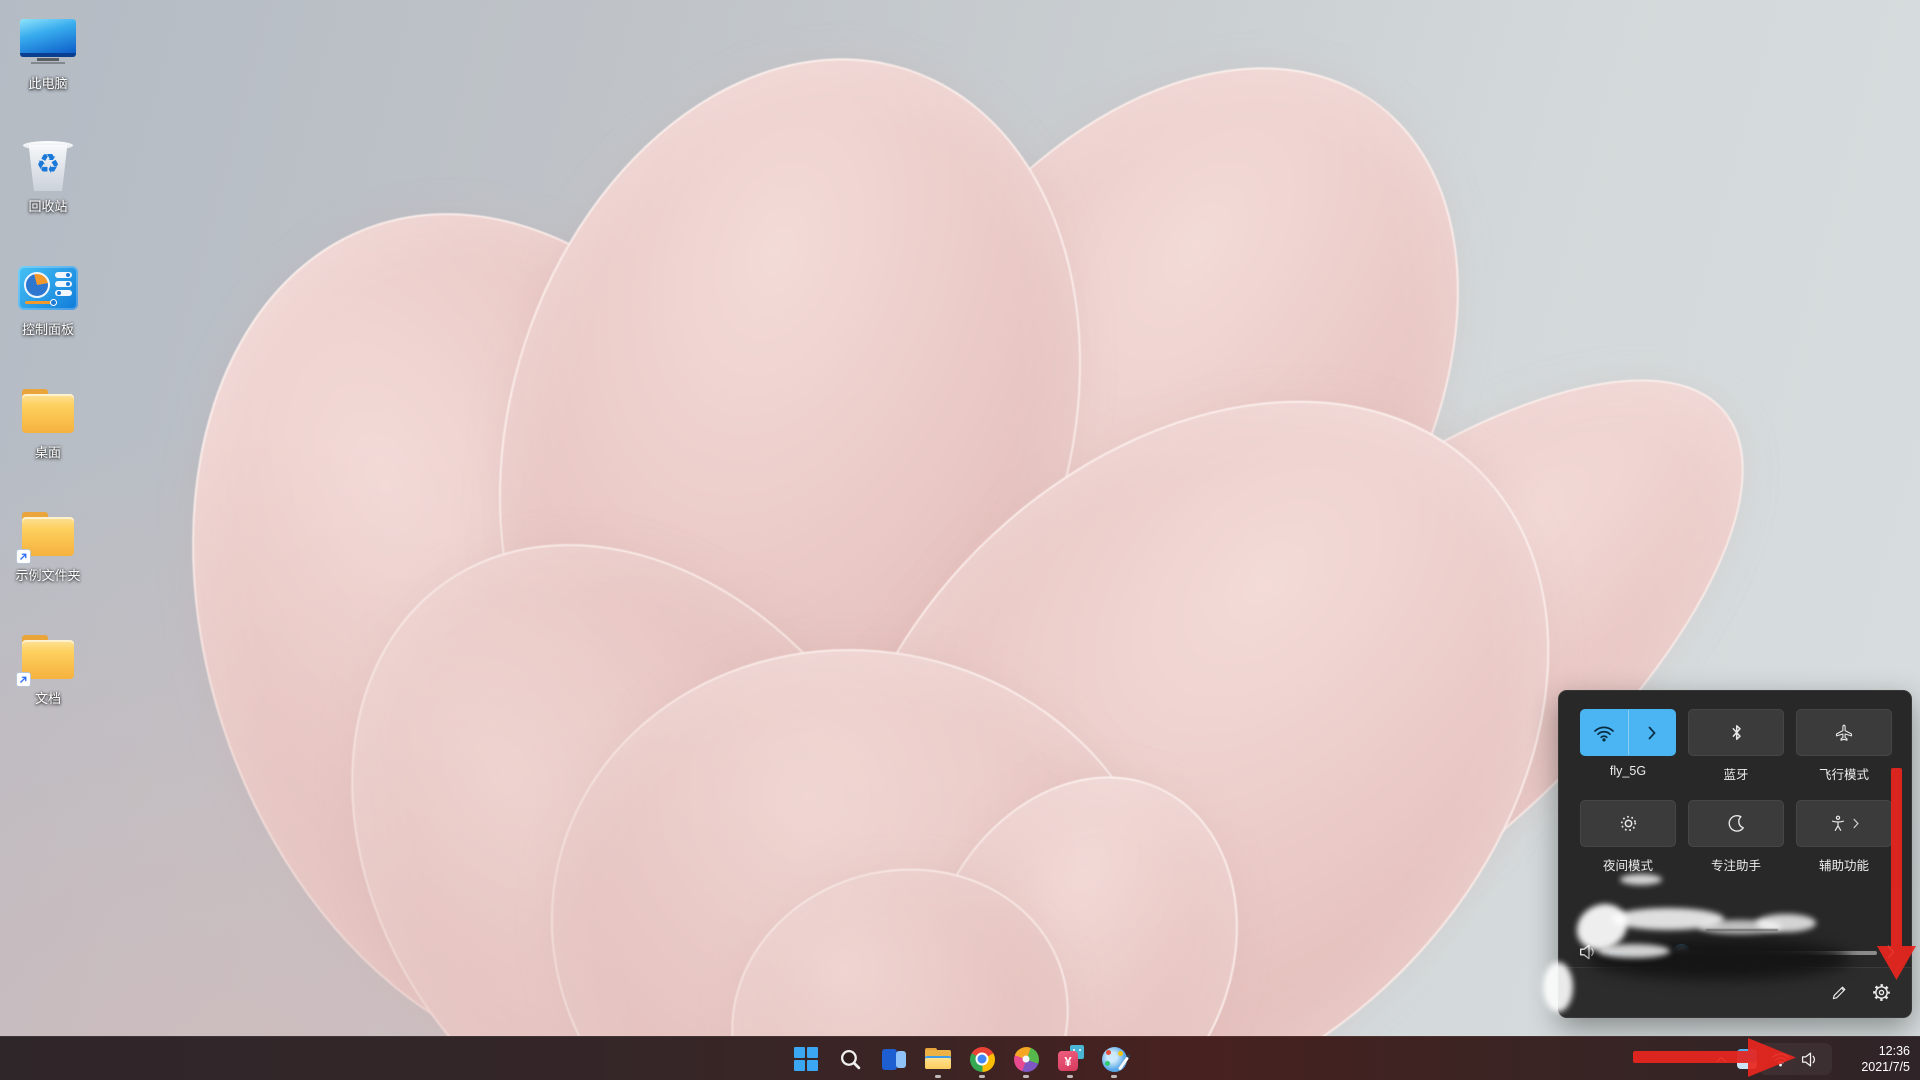  I want to click on task-view-icon, so click(894, 1059).